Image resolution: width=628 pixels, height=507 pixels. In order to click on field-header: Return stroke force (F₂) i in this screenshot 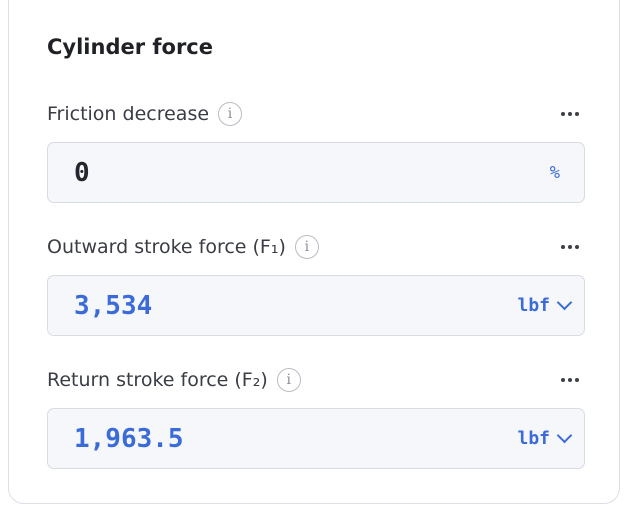, I will do `click(316, 380)`.